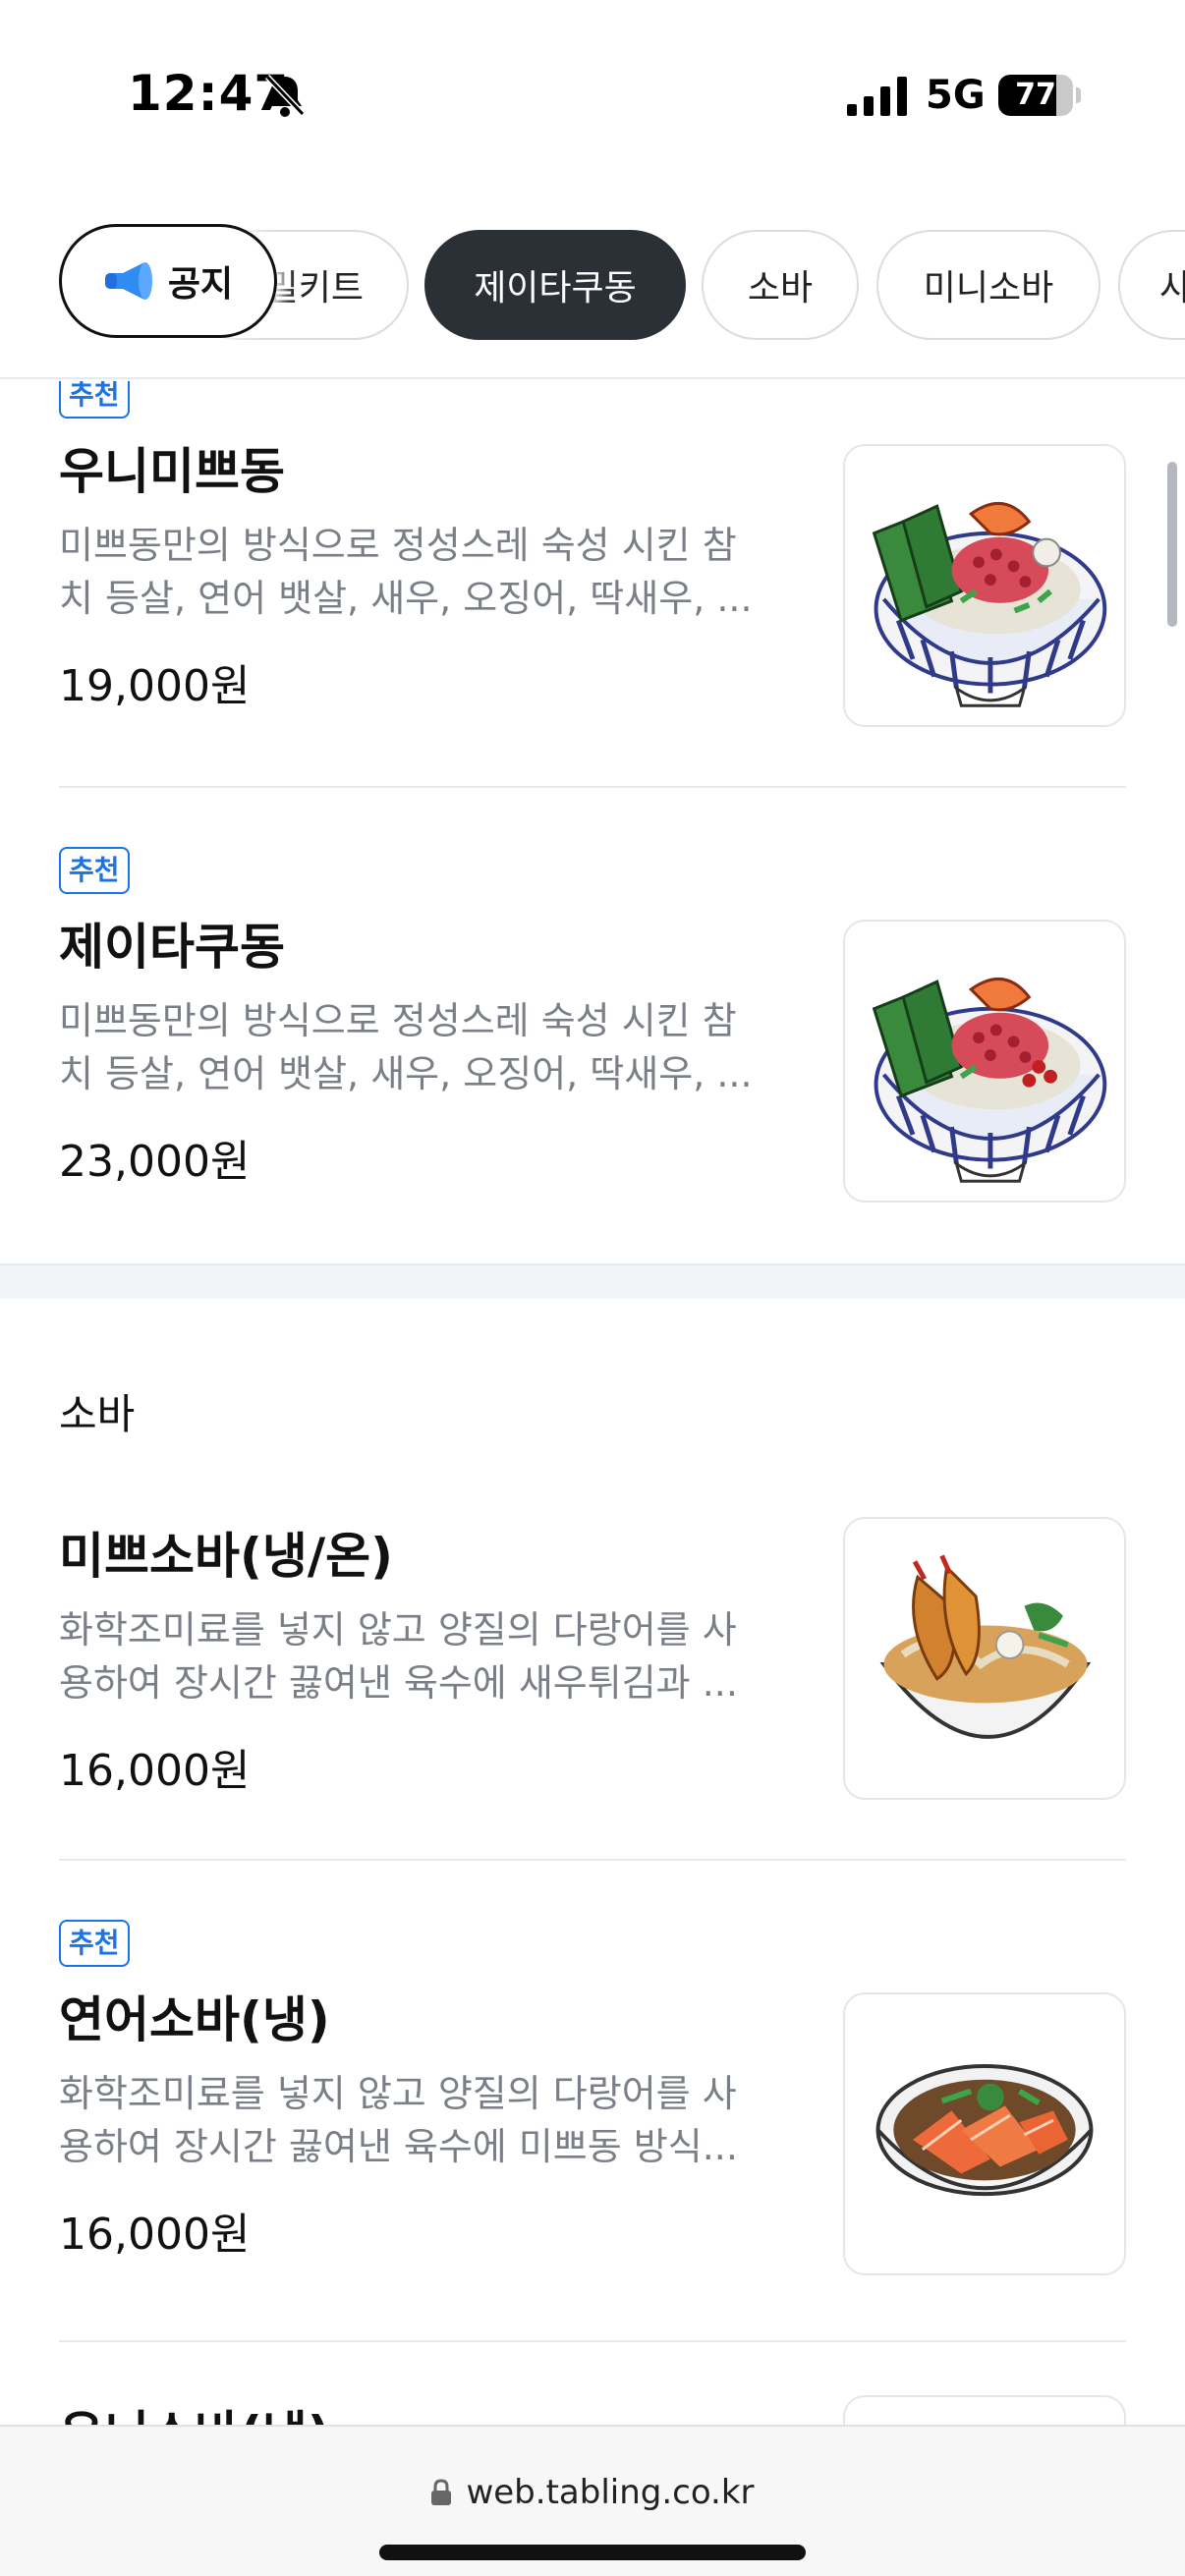 This screenshot has width=1185, height=2576. What do you see at coordinates (442, 2492) in the screenshot?
I see `lock-icon` at bounding box center [442, 2492].